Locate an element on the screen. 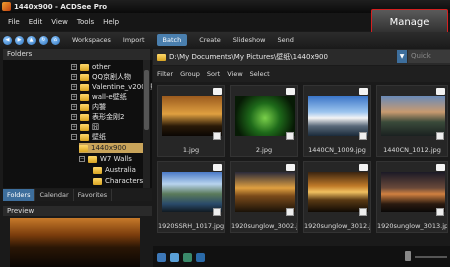 The image size is (450, 267). tree-item: + wall-e壁纸 is located at coordinates (99, 97).